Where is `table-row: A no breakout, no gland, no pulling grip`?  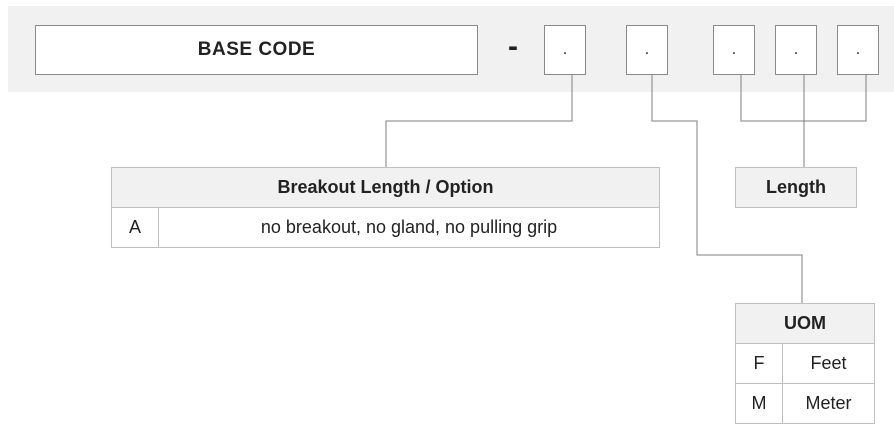 table-row: A no breakout, no gland, no pulling grip is located at coordinates (385, 227).